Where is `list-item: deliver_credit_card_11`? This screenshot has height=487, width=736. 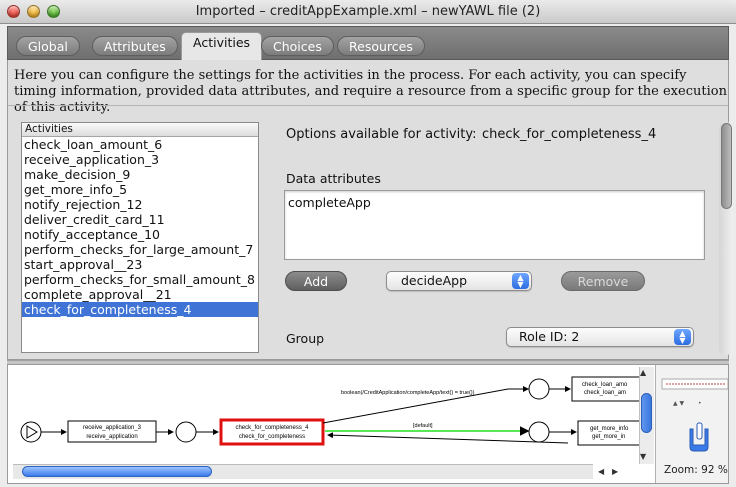 list-item: deliver_credit_card_11 is located at coordinates (140, 219).